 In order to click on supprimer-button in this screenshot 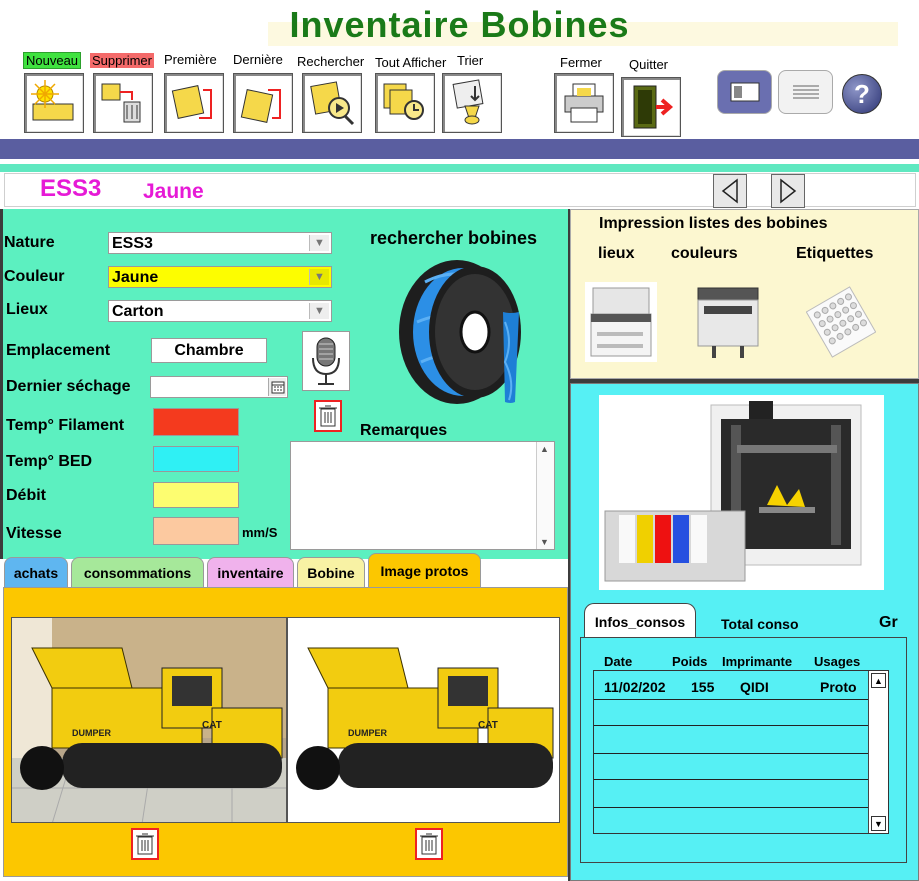, I will do `click(123, 103)`.